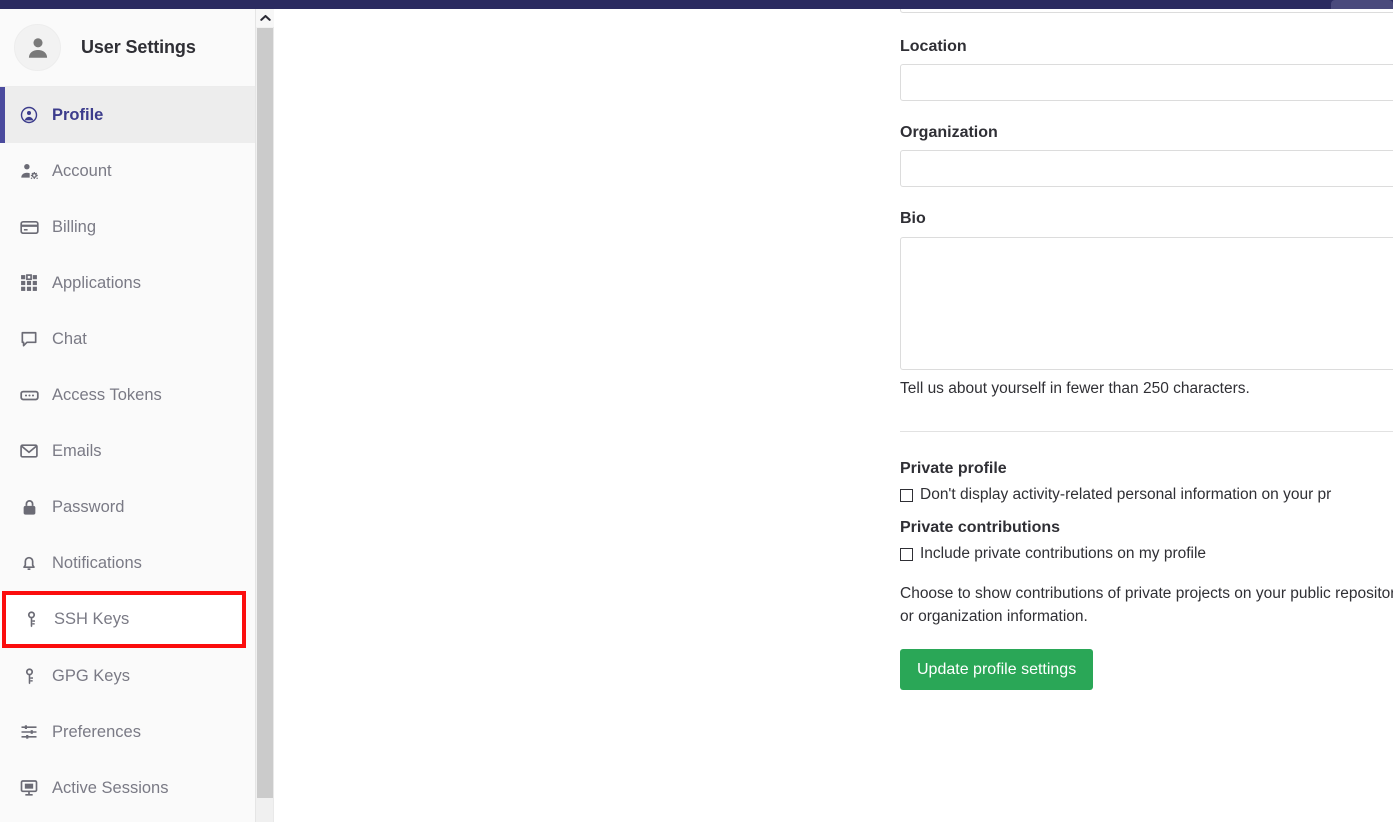 The image size is (1393, 822). Describe the element at coordinates (933, 46) in the screenshot. I see `location-label: Location` at that location.